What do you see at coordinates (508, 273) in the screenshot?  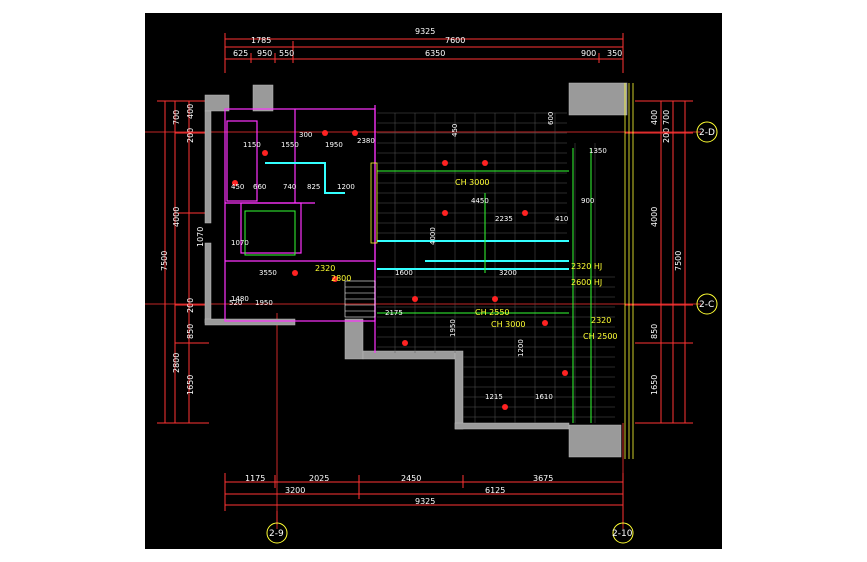 I see `annotation-3200: 3200` at bounding box center [508, 273].